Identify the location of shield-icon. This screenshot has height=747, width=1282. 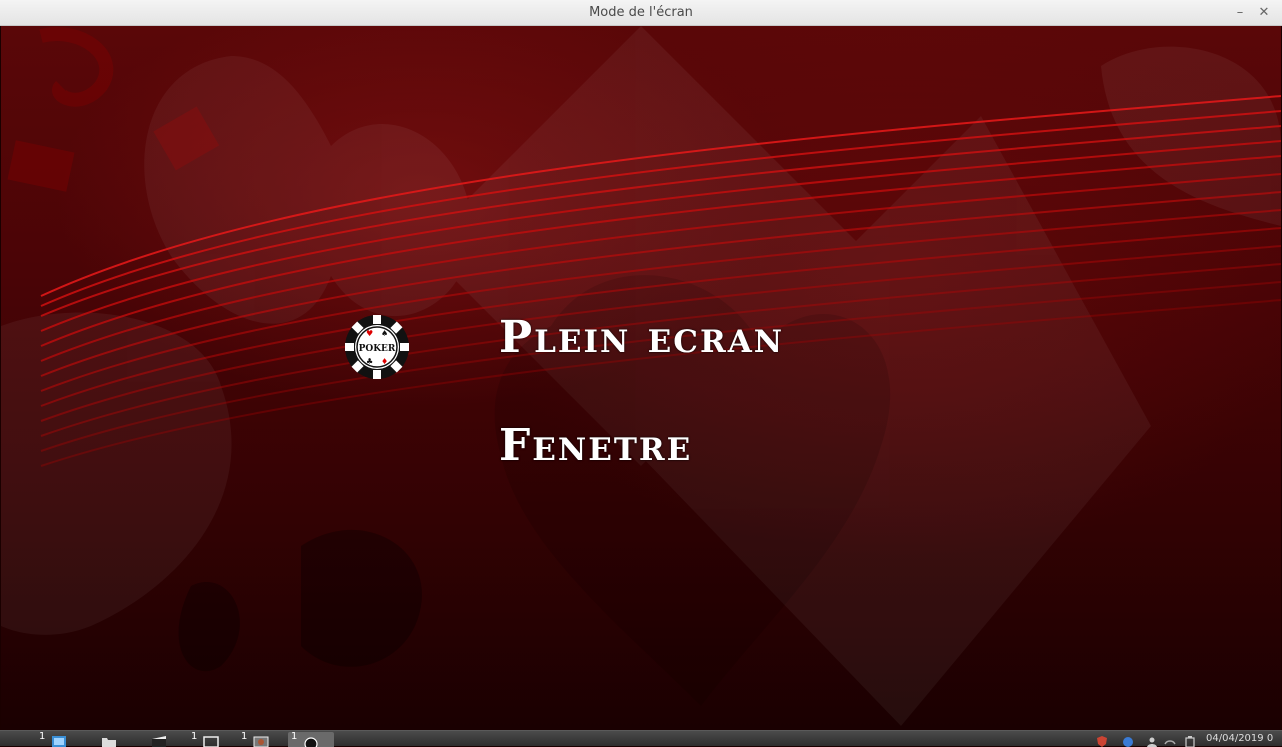
(1102, 741).